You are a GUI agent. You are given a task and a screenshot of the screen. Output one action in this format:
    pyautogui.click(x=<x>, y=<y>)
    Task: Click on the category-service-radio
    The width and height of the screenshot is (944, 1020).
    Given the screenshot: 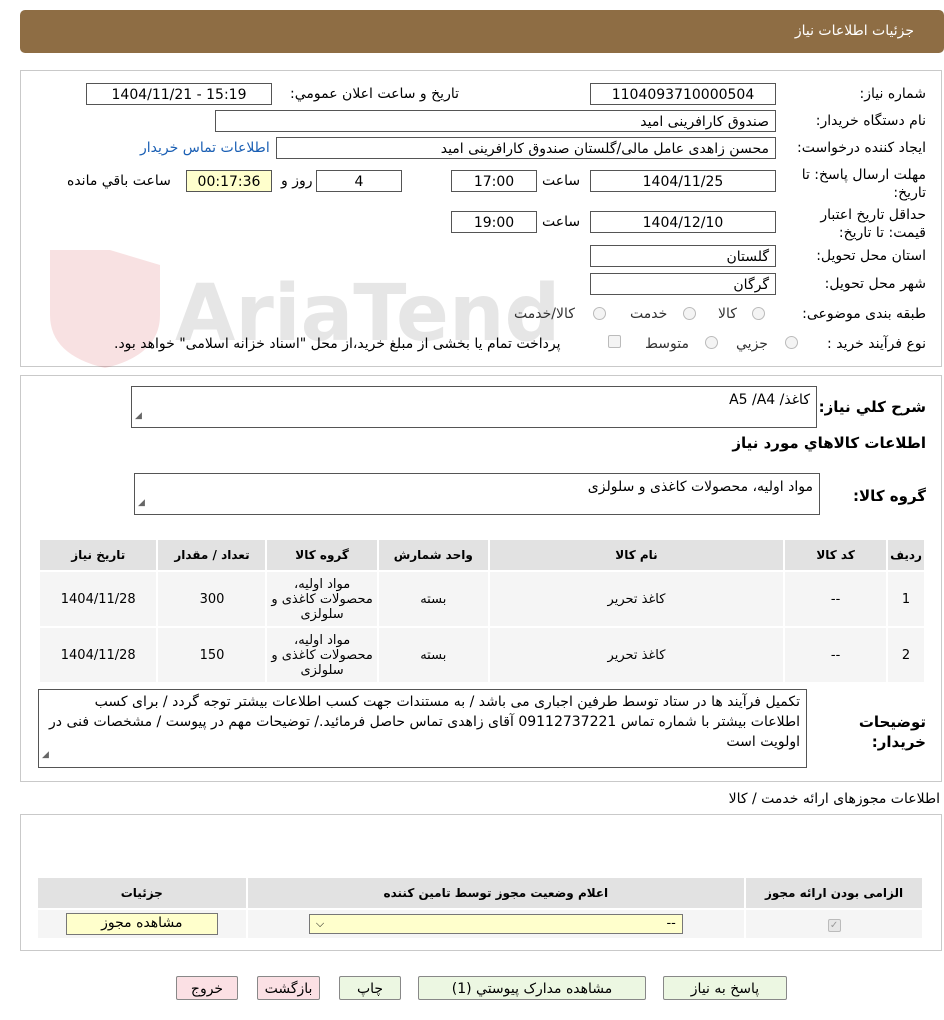 What is the action you would take?
    pyautogui.click(x=689, y=313)
    